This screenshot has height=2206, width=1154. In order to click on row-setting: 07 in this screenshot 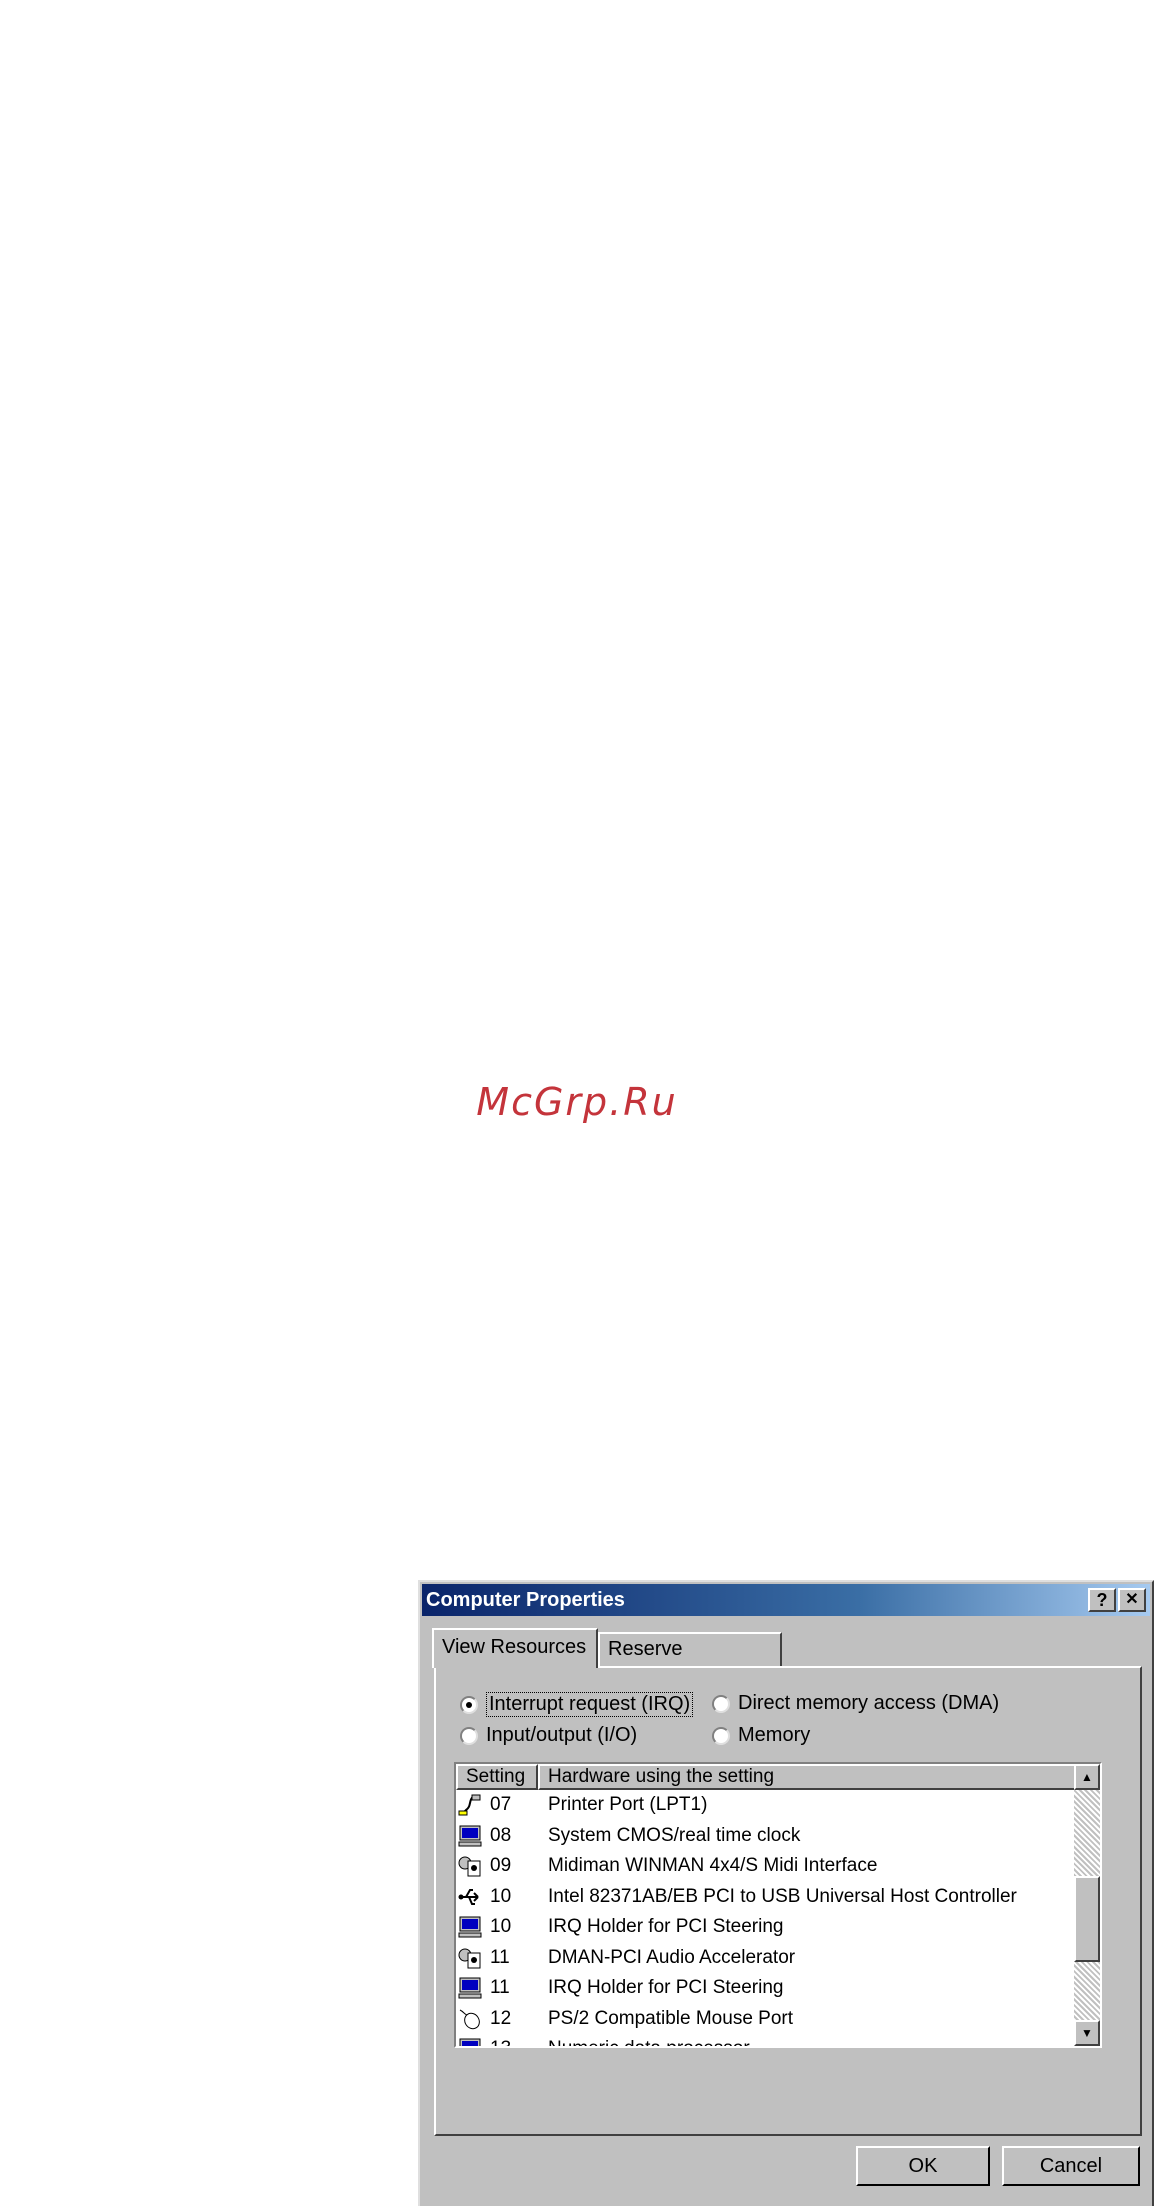, I will do `click(501, 1804)`.